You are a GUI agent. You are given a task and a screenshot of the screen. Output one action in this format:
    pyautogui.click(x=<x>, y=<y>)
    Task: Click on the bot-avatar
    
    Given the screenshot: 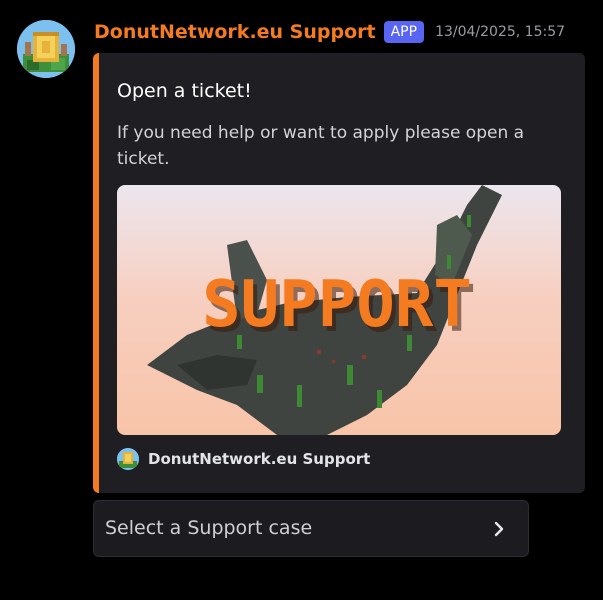 What is the action you would take?
    pyautogui.click(x=46, y=49)
    